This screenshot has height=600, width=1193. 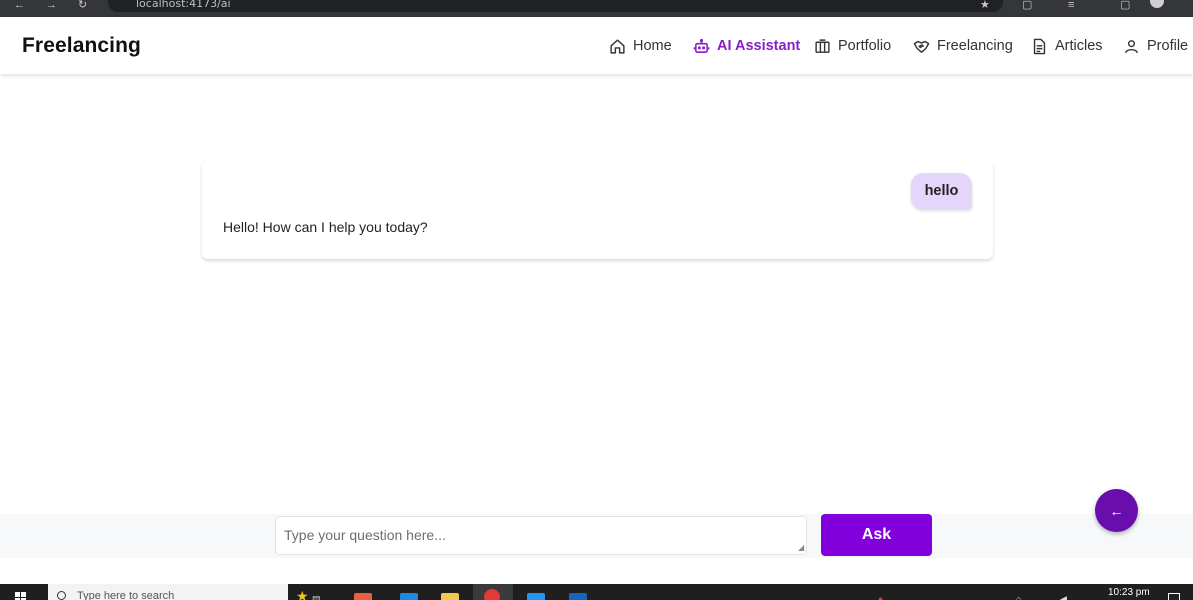 What do you see at coordinates (1125, 5) in the screenshot?
I see `sidepanel-icon: ▢` at bounding box center [1125, 5].